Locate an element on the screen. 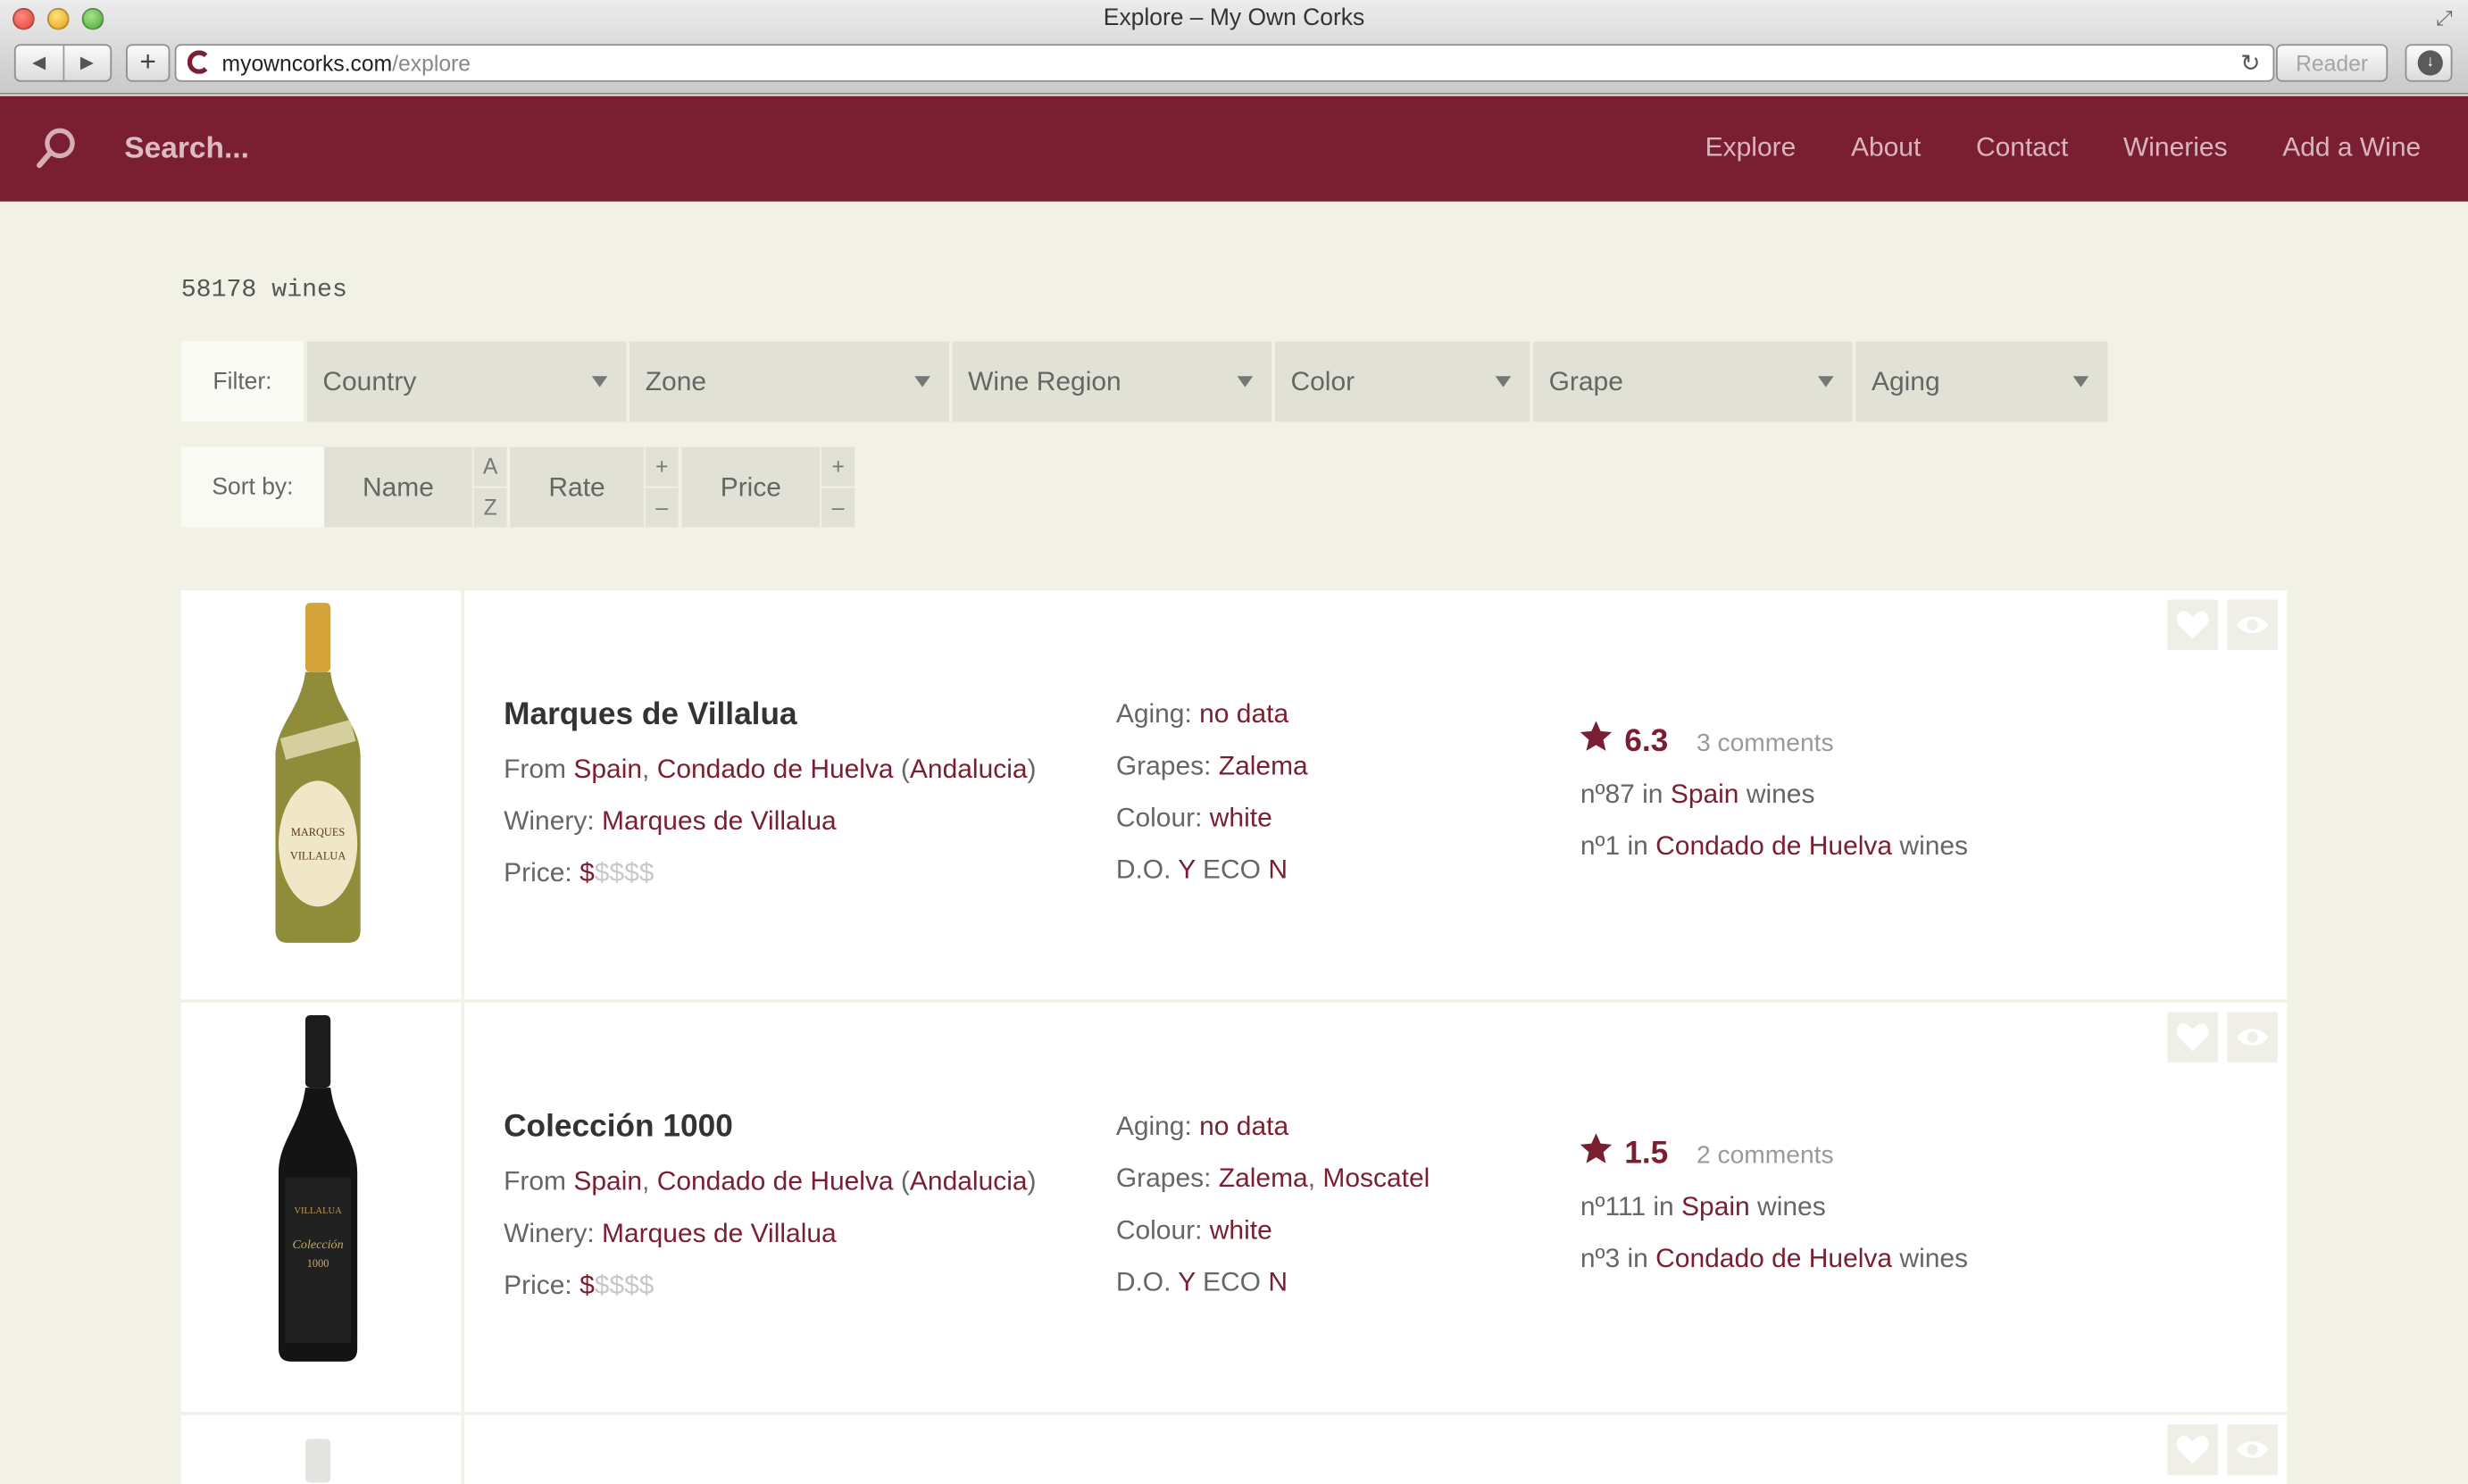 Image resolution: width=2468 pixels, height=1484 pixels. url-path: /explore is located at coordinates (432, 63).